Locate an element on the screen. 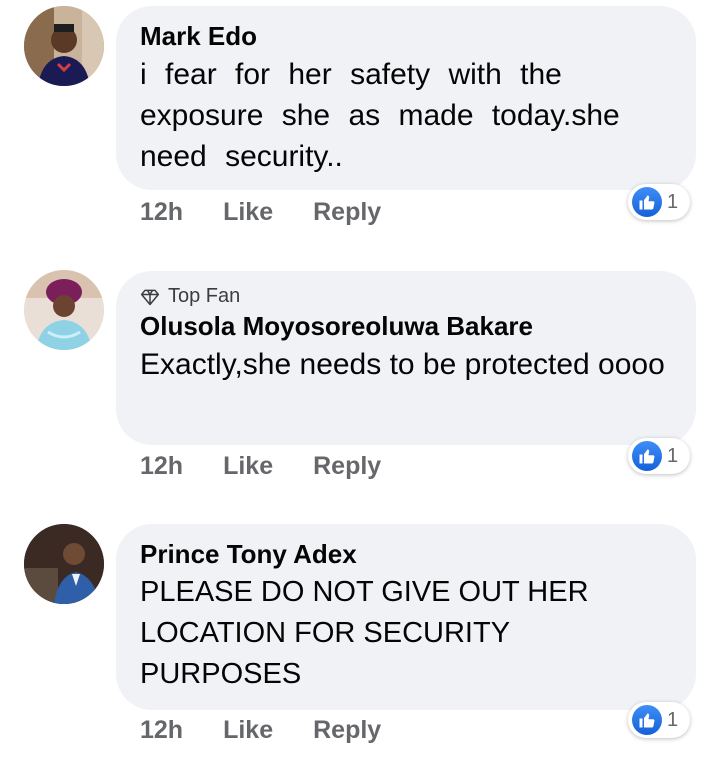 The width and height of the screenshot is (720, 759). top-fan-badge: Top Fan is located at coordinates (406, 296).